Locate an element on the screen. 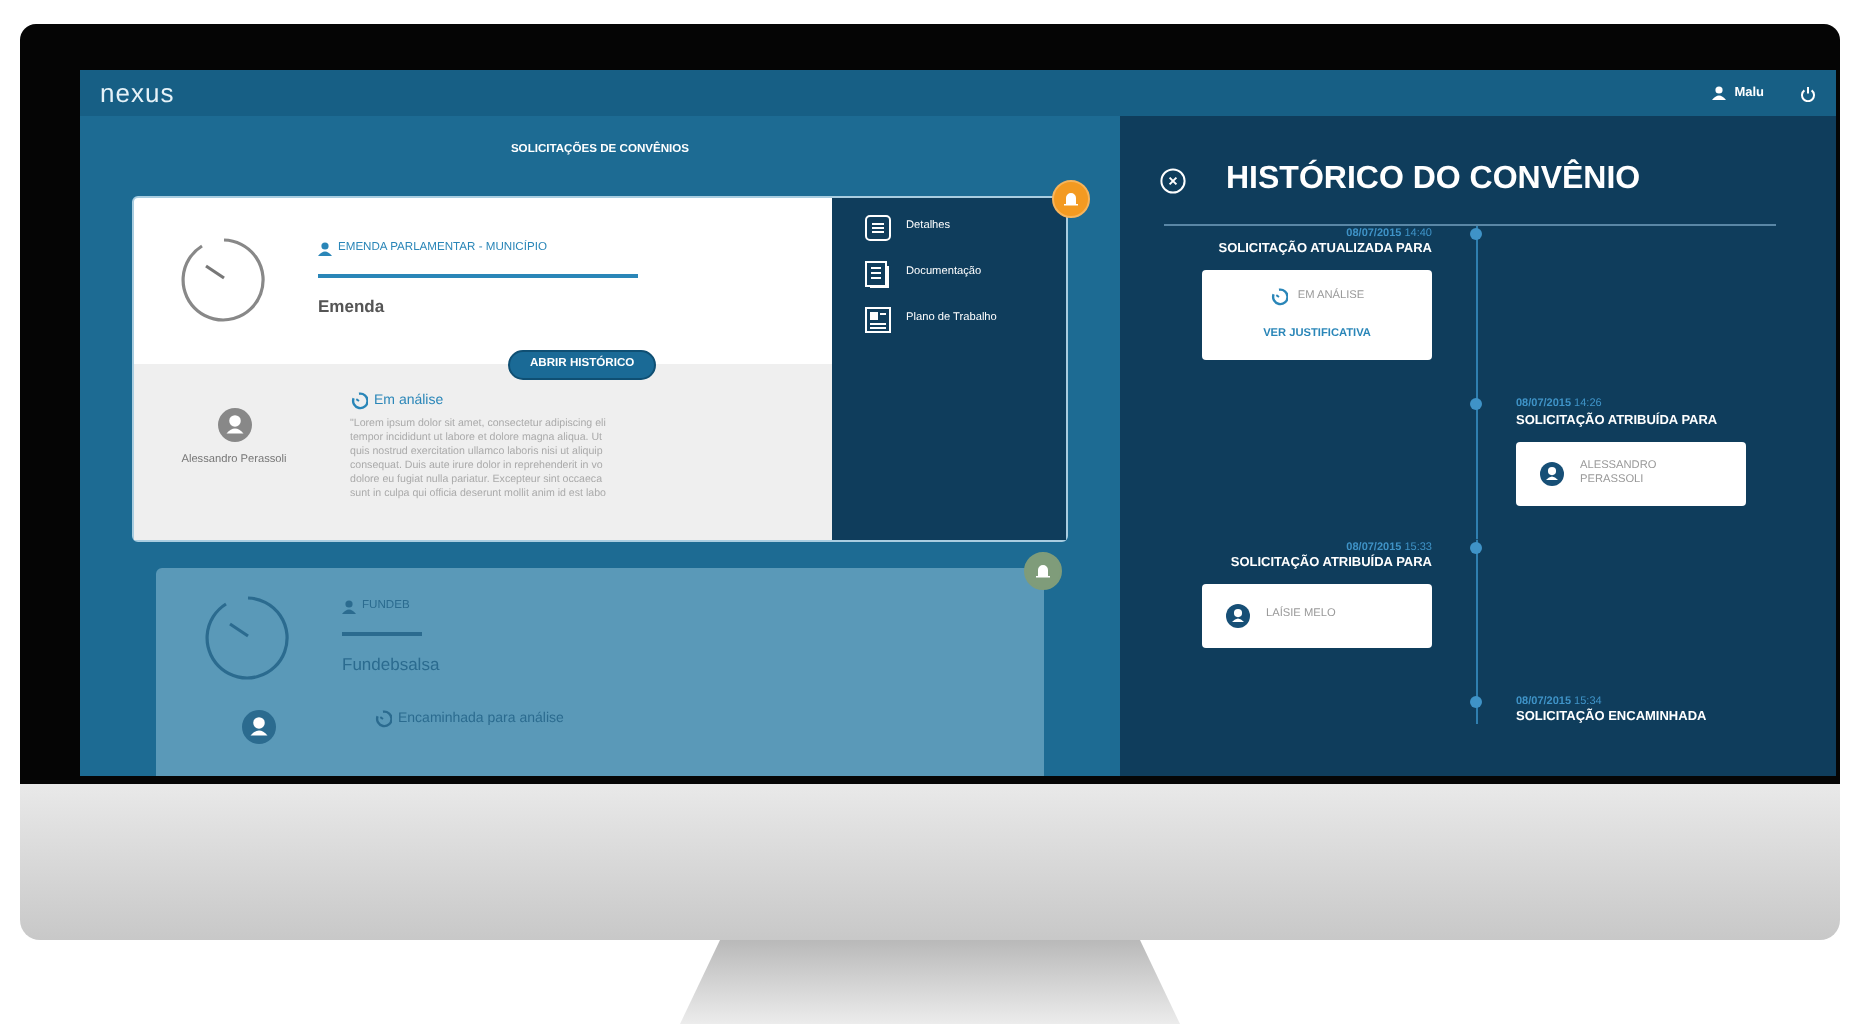 The width and height of the screenshot is (1864, 1024). close-icon is located at coordinates (1173, 180).